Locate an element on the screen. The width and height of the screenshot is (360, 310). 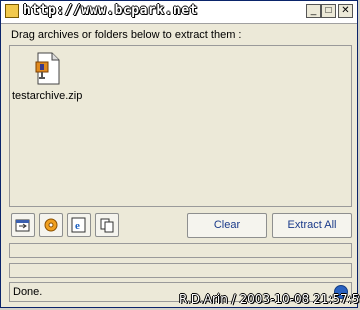
internet-explorer-icon: e is located at coordinates (78, 225).